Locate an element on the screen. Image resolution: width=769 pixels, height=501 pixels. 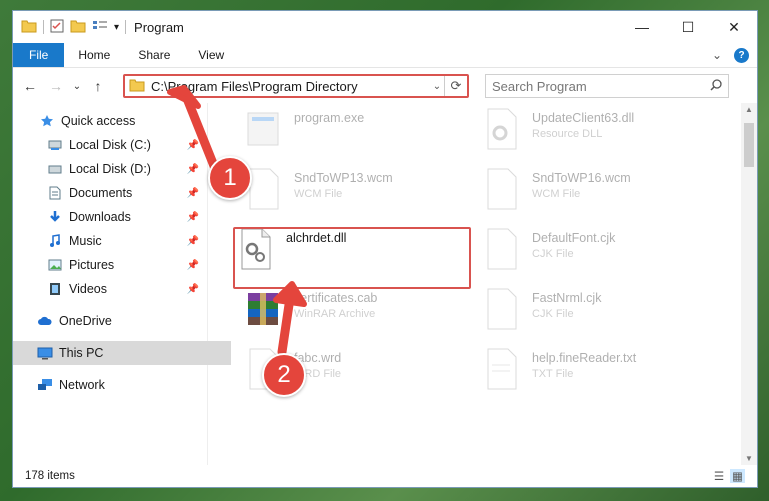
dll-file-icon is located at coordinates (501, 131).